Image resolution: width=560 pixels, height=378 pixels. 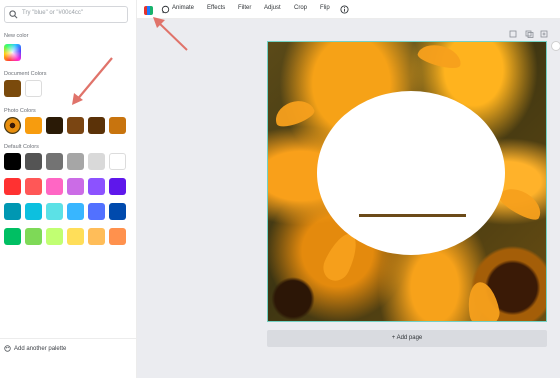 What do you see at coordinates (183, 8) in the screenshot?
I see `animate-button: Animate` at bounding box center [183, 8].